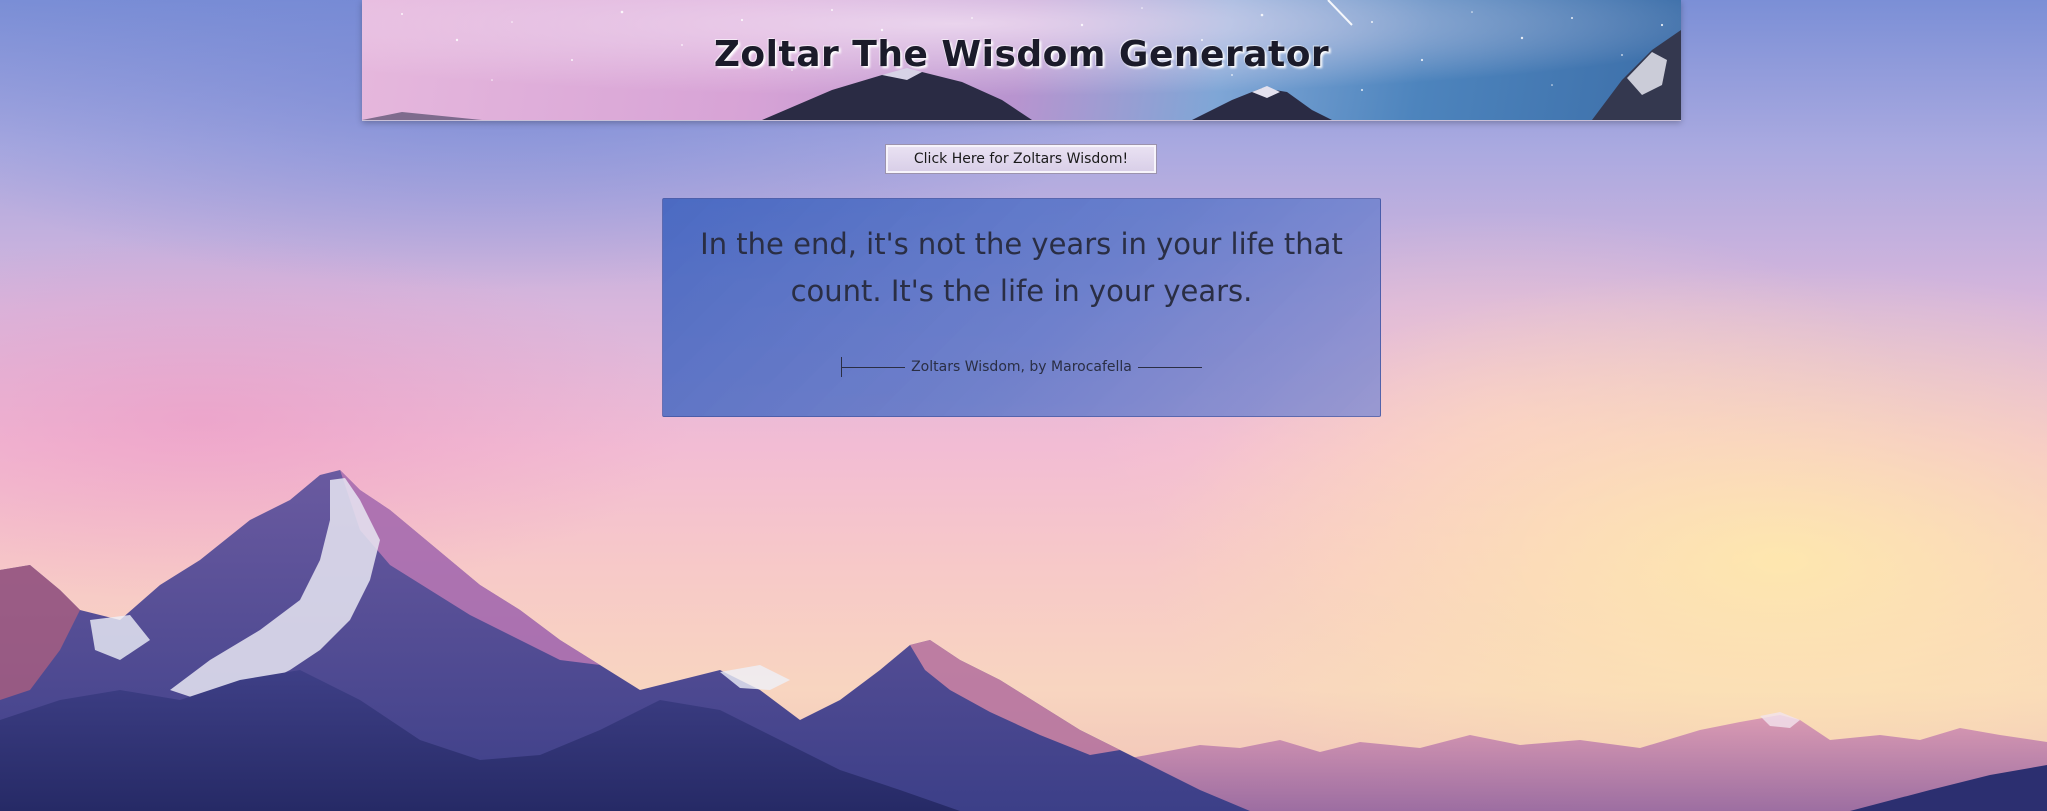  What do you see at coordinates (873, 366) in the screenshot?
I see `attribution-divider-left` at bounding box center [873, 366].